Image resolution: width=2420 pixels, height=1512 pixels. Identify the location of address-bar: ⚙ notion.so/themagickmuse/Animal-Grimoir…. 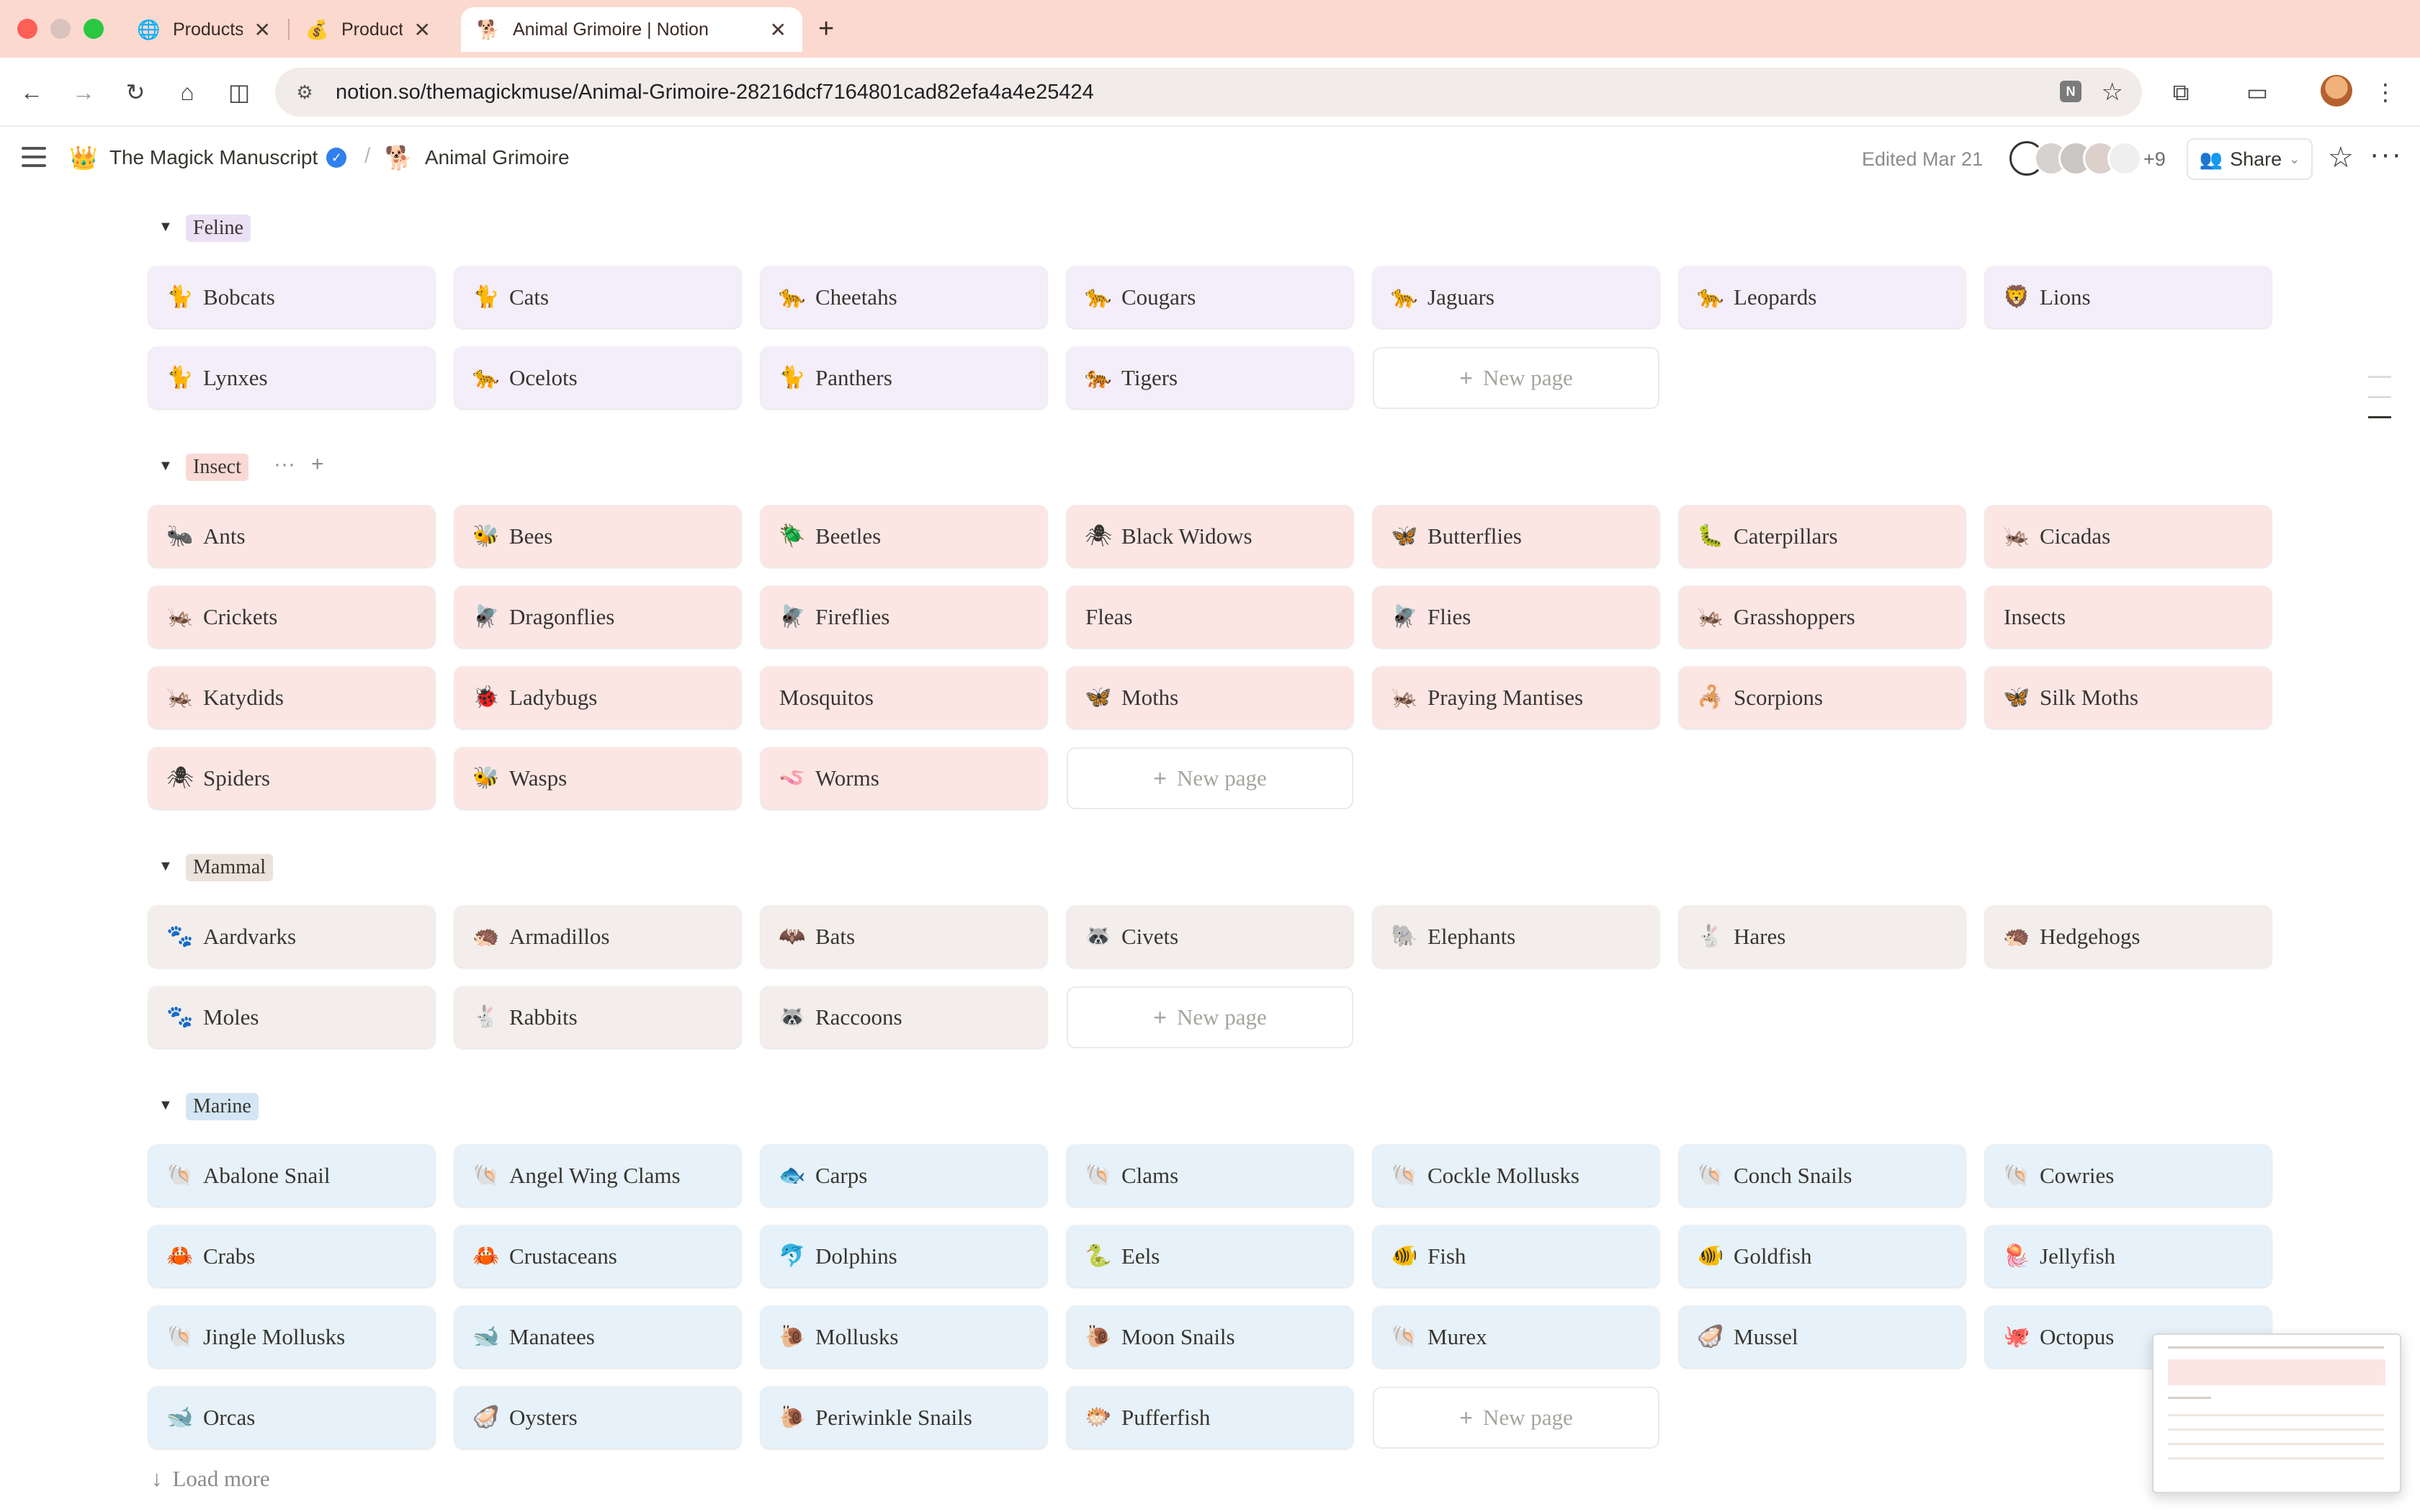
(1208, 92).